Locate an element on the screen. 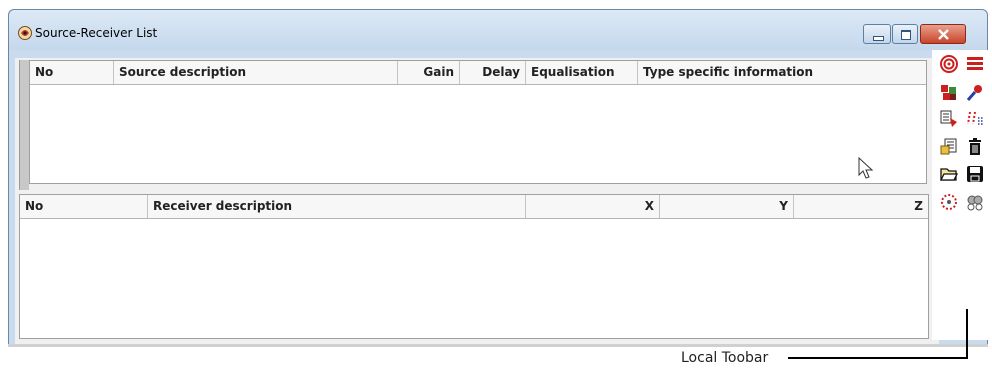  close-icon is located at coordinates (943, 34).